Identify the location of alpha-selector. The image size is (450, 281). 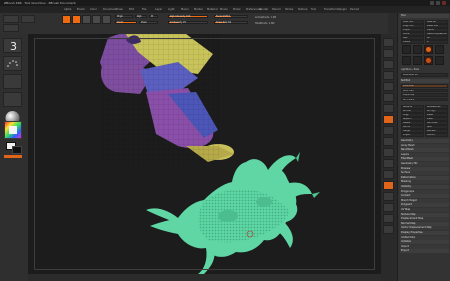
(12, 81).